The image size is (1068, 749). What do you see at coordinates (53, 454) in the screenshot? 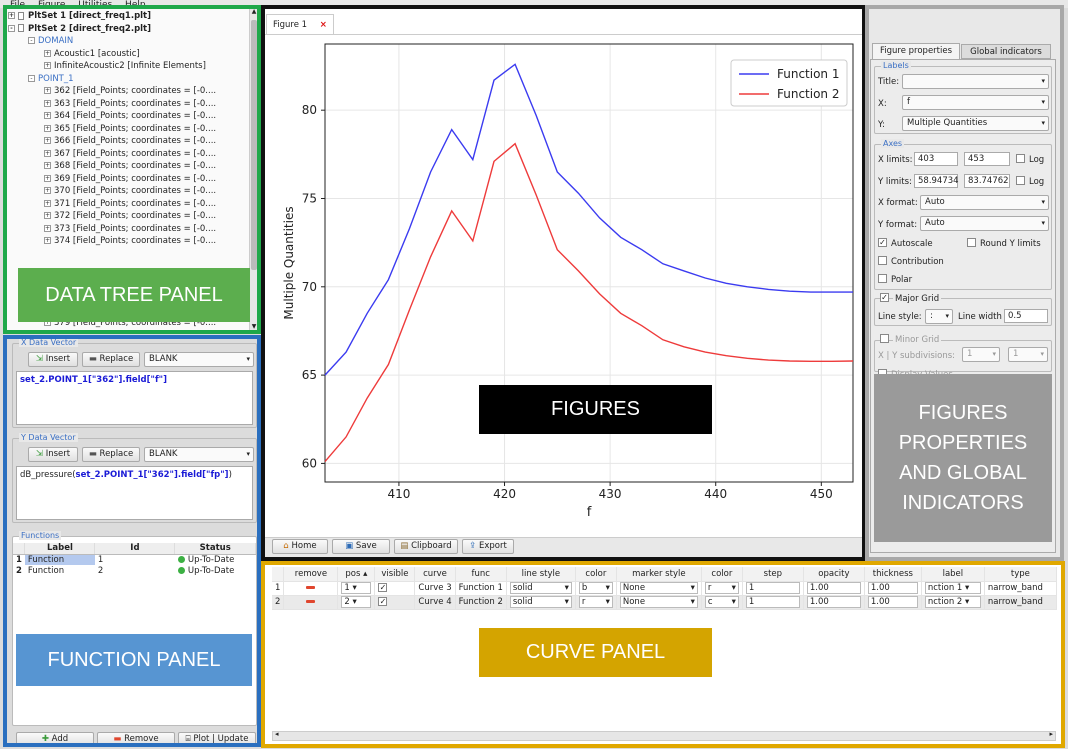
I see `y-insert-button: ⇲ Insert` at bounding box center [53, 454].